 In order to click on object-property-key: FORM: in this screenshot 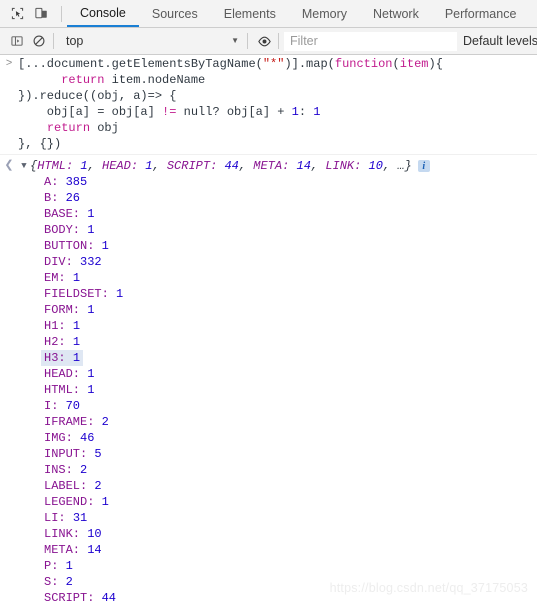, I will do `click(66, 310)`.